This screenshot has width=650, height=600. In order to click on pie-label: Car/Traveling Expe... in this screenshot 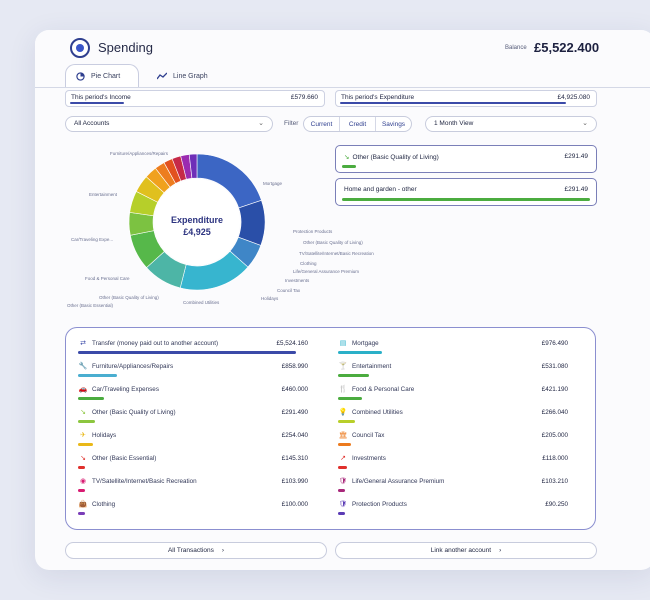, I will do `click(92, 239)`.